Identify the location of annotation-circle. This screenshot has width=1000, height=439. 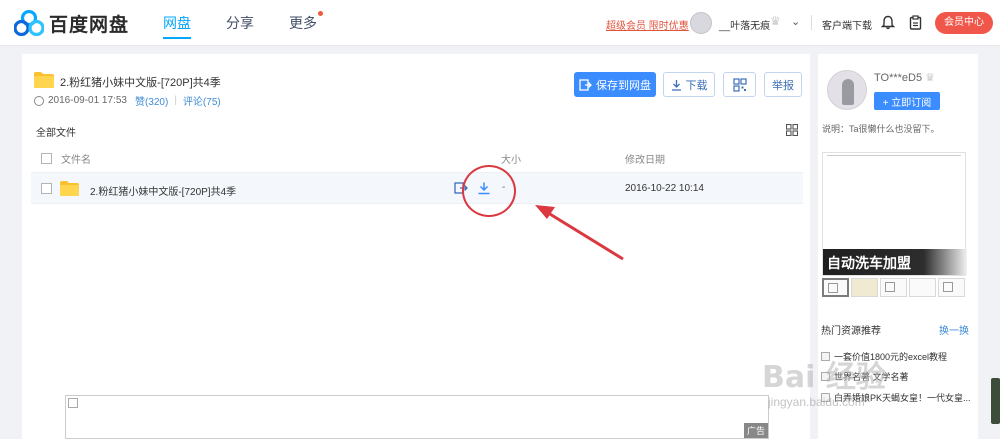
(489, 191).